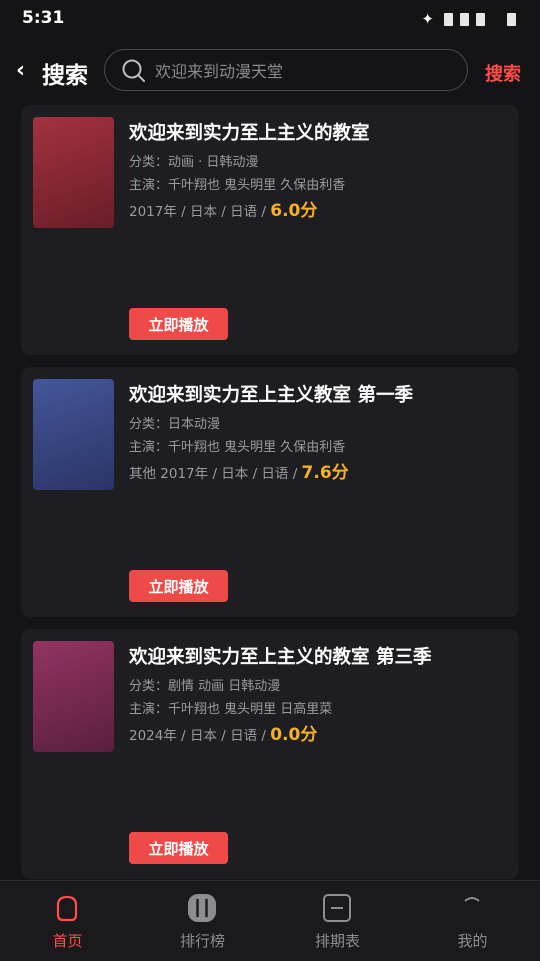 The width and height of the screenshot is (540, 961). What do you see at coordinates (249, 132) in the screenshot?
I see `result-title: 欢迎来到实力至上主义的教室` at bounding box center [249, 132].